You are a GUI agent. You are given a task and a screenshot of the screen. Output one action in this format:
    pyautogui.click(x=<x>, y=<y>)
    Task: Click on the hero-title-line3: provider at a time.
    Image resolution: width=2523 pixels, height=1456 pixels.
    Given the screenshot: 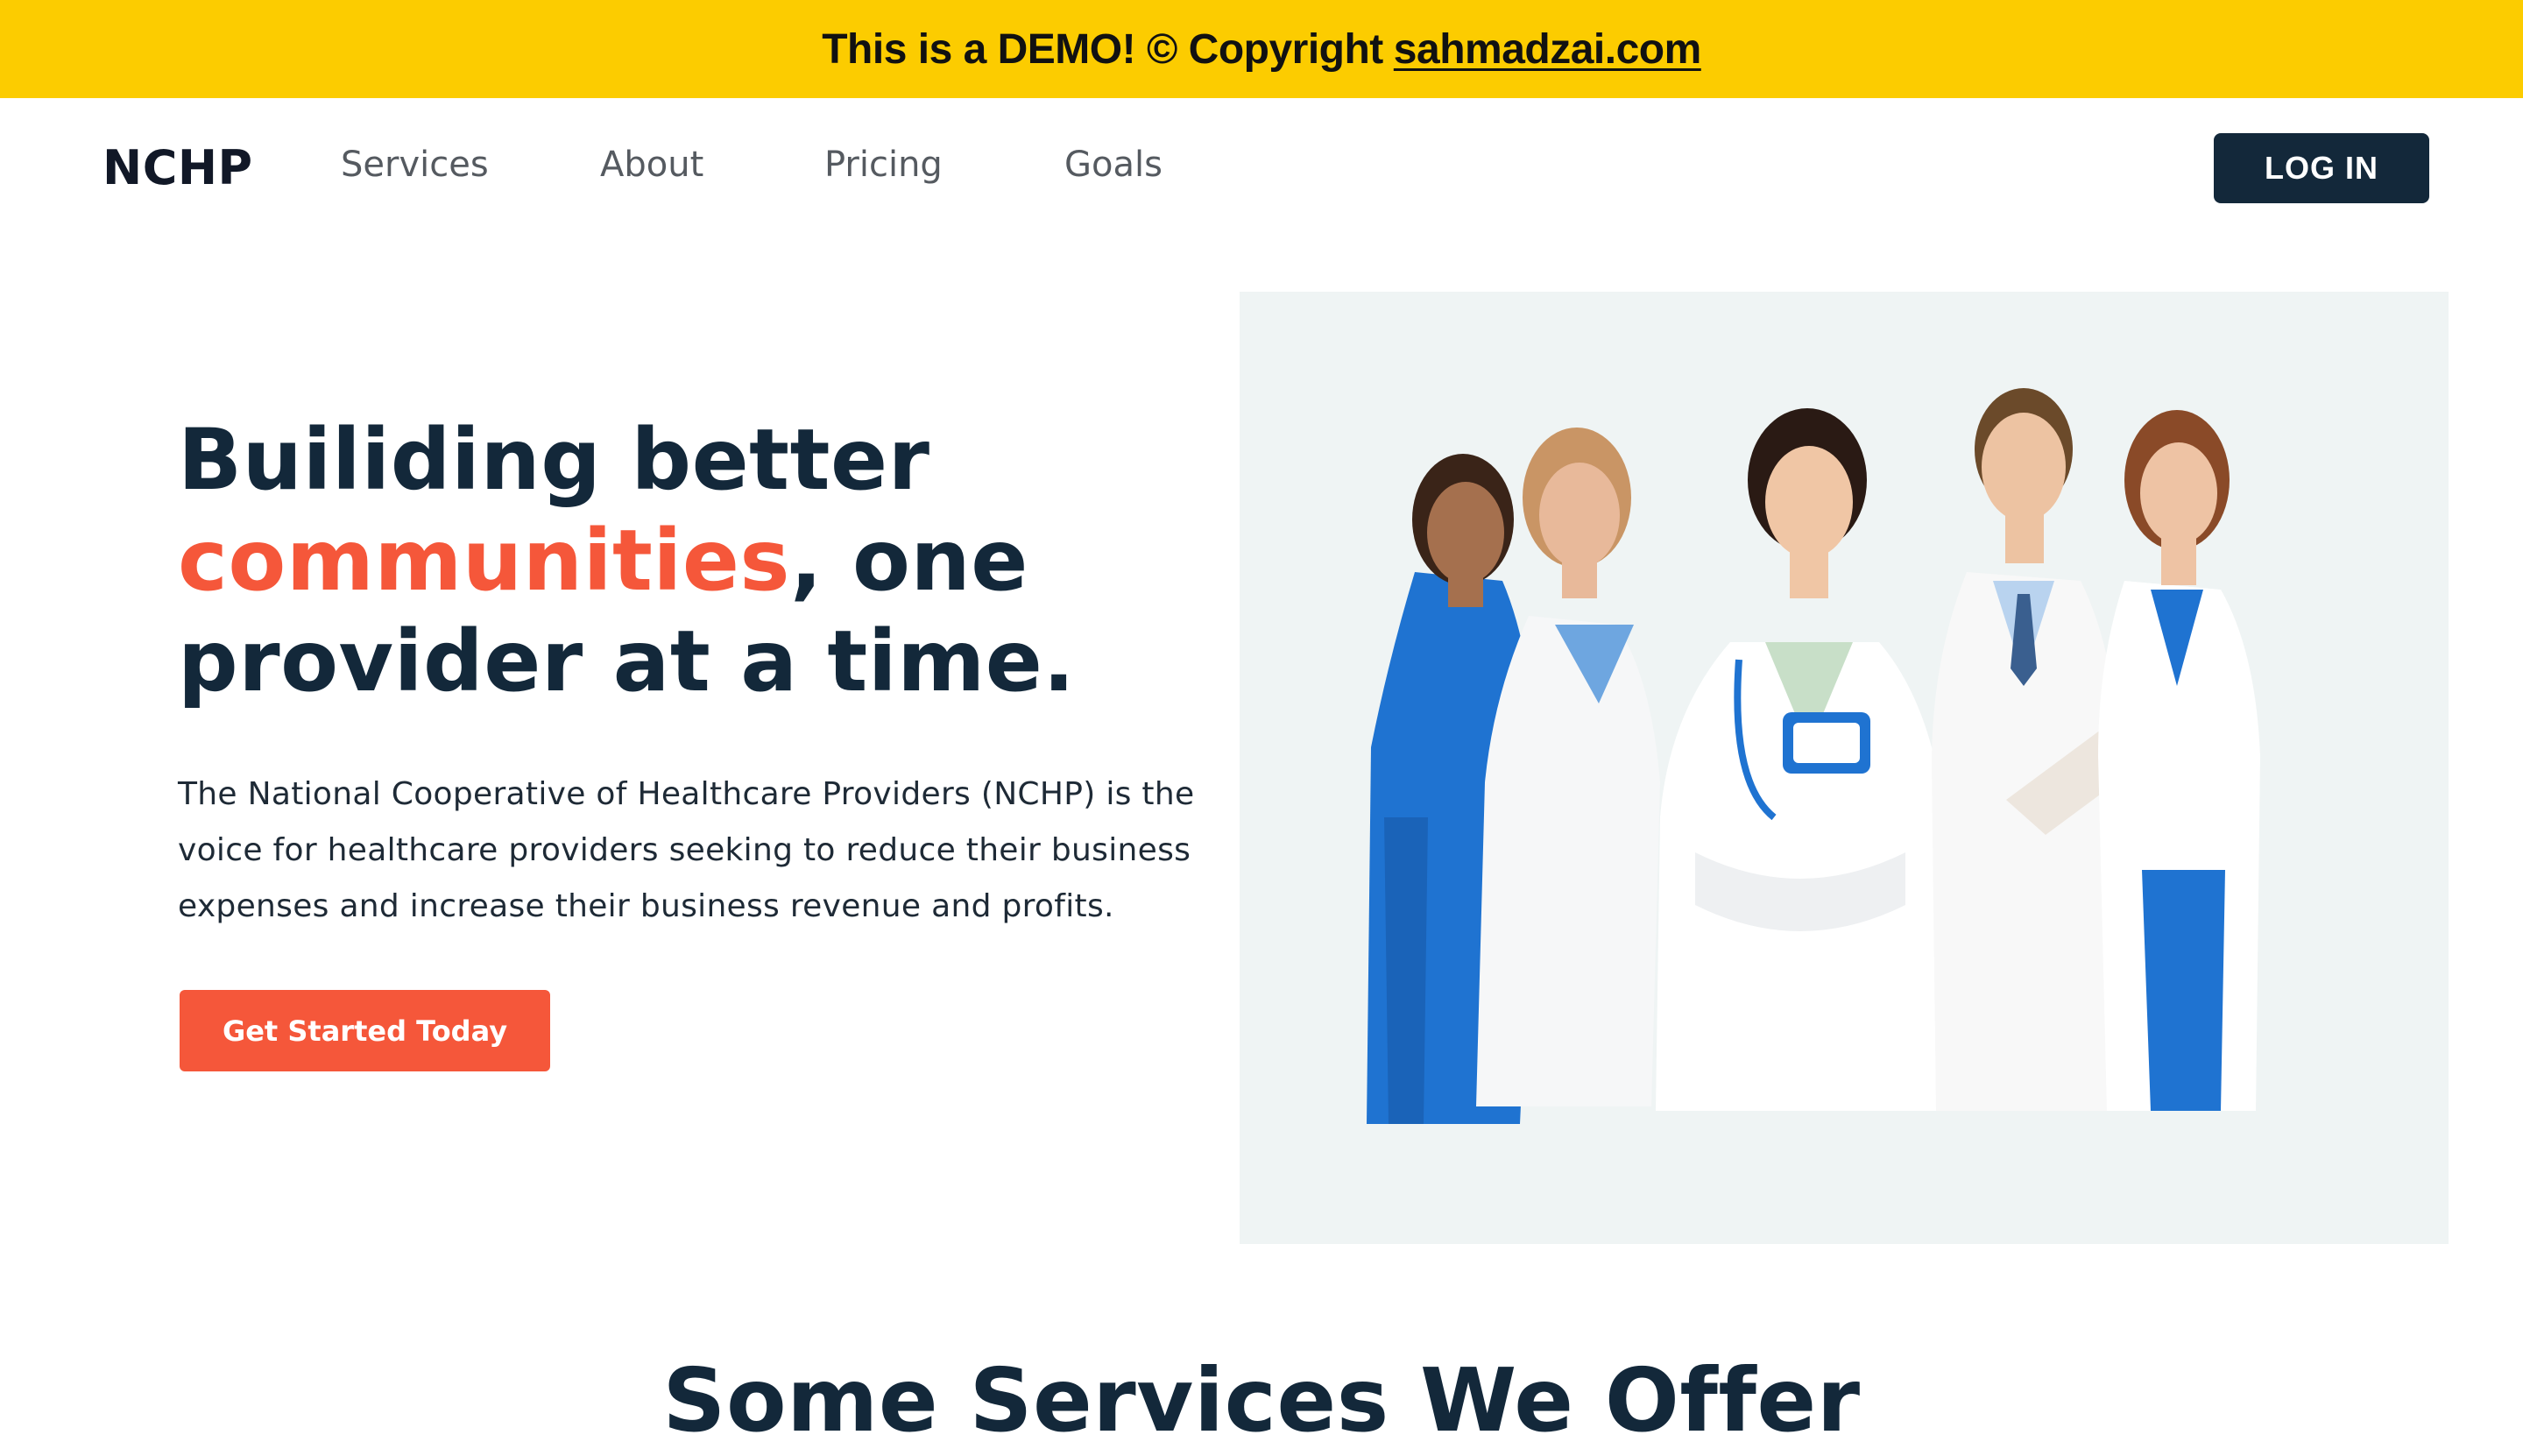 What is the action you would take?
    pyautogui.click(x=627, y=661)
    